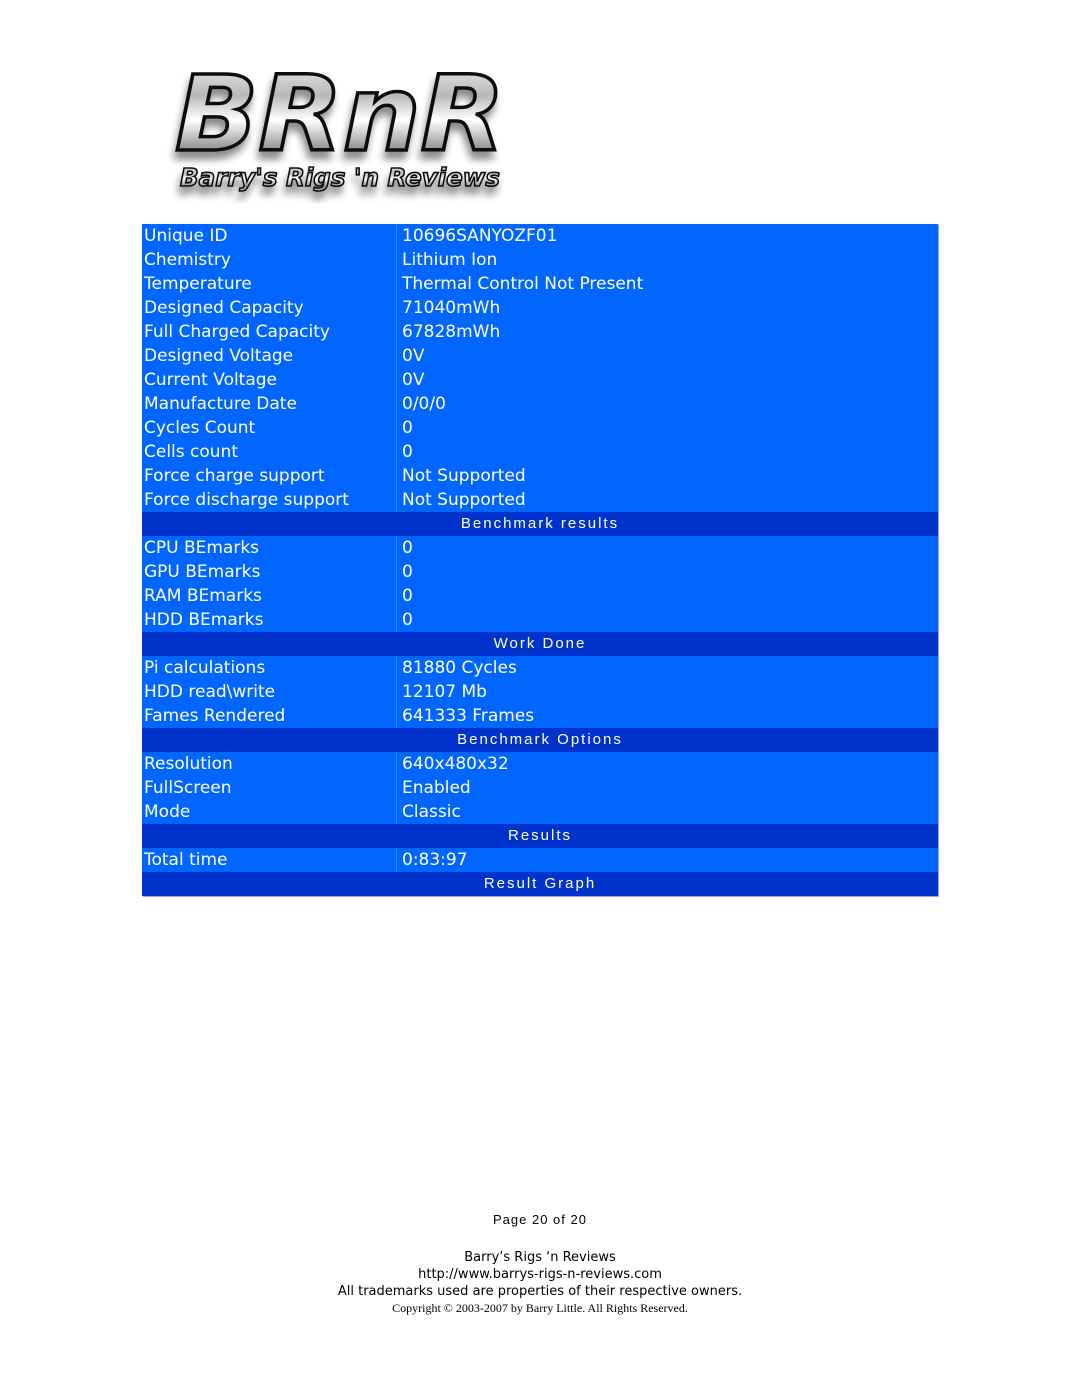 This screenshot has width=1080, height=1397. I want to click on section-title: Results, so click(540, 836).